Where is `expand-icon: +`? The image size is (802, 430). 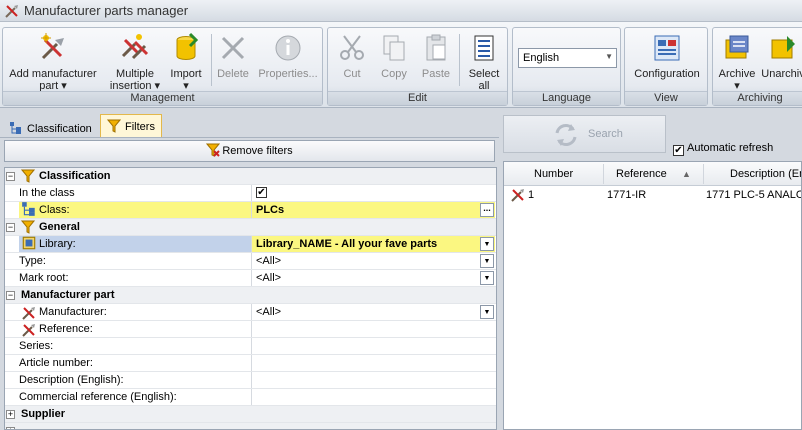 expand-icon: + is located at coordinates (10, 414).